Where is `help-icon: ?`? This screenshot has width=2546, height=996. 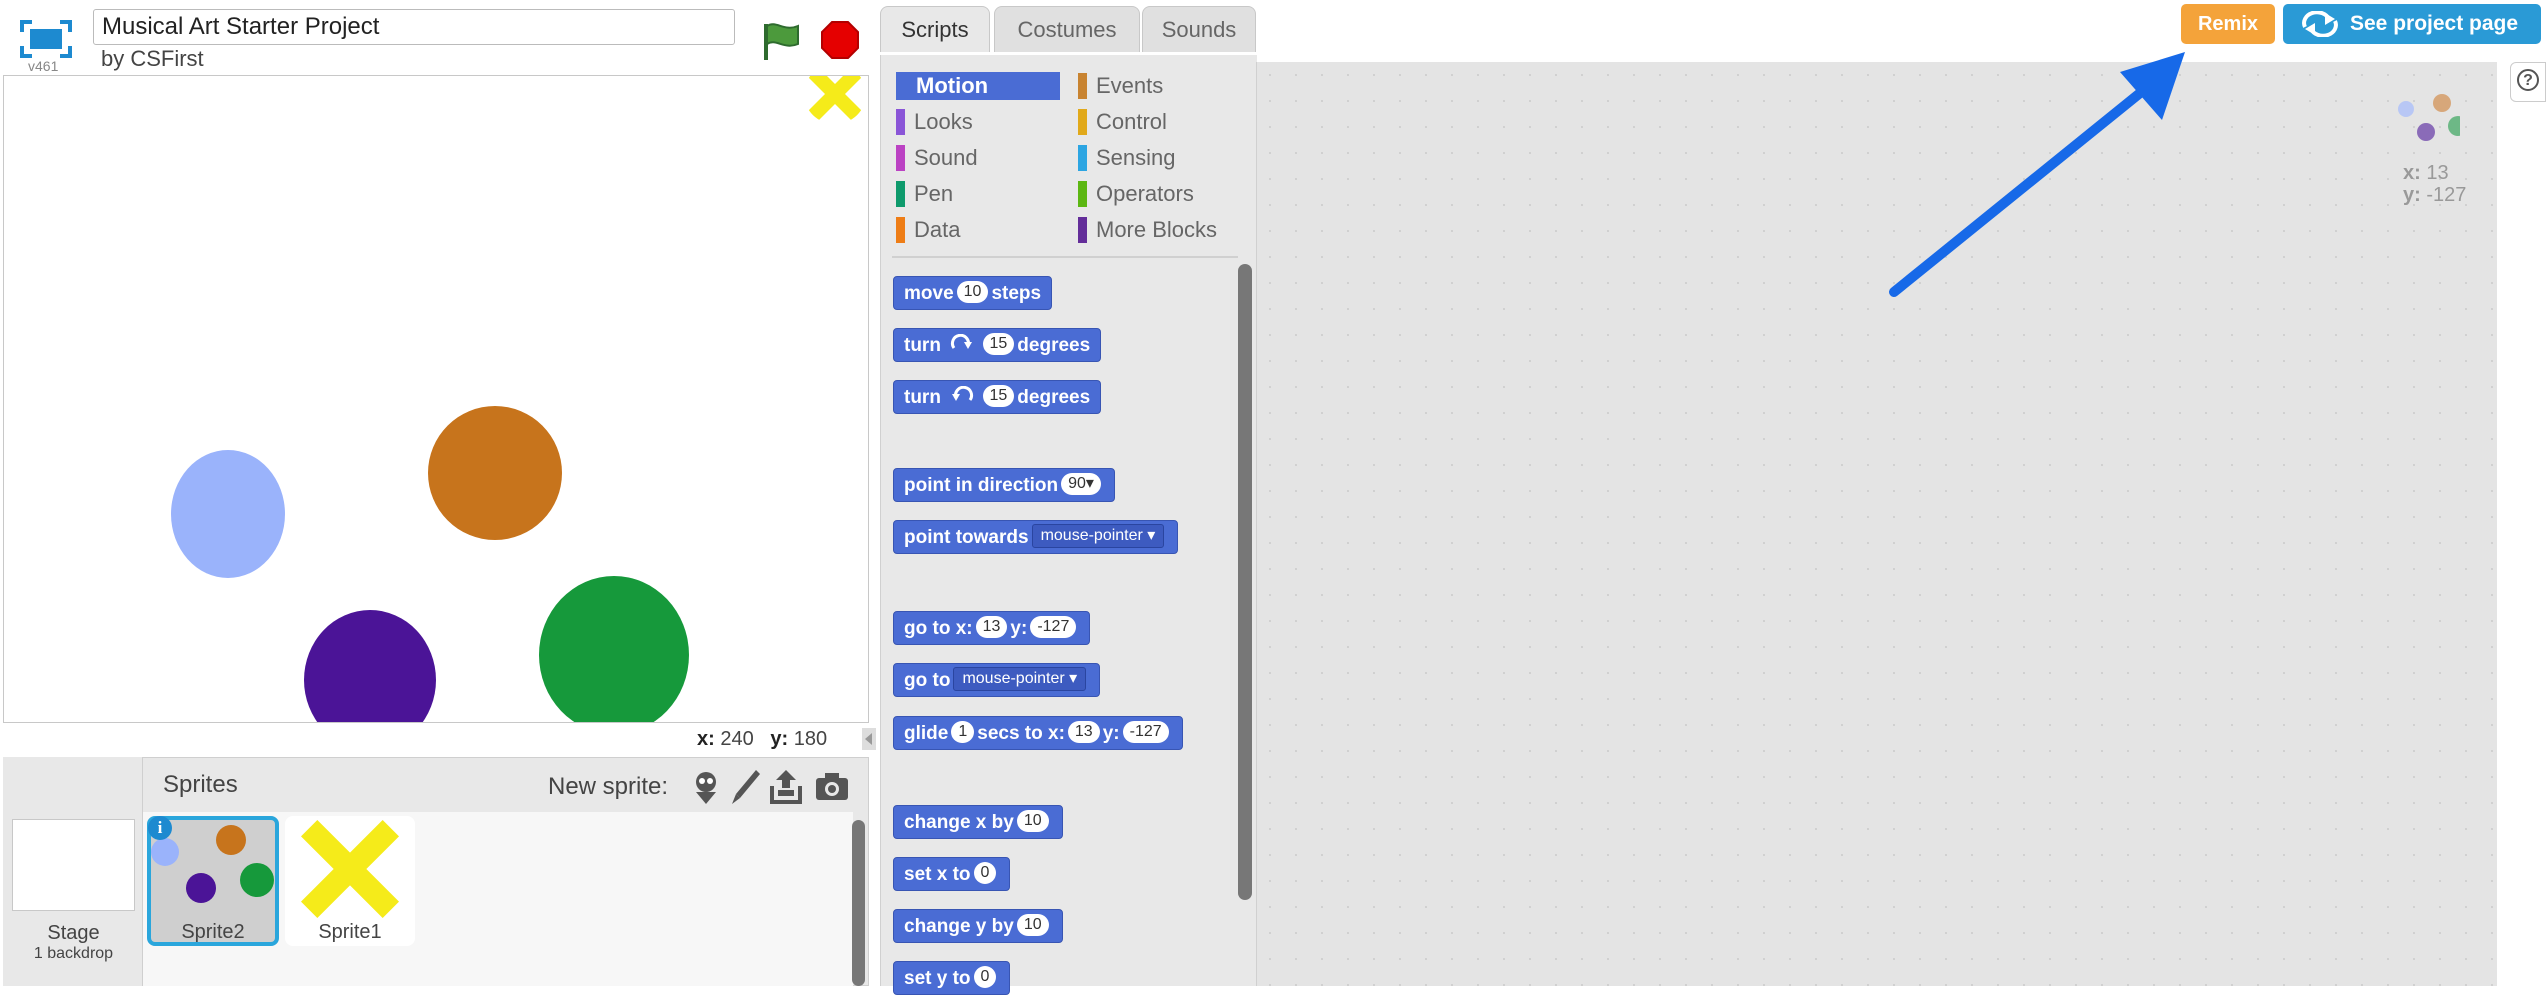
help-icon: ? is located at coordinates (2528, 80).